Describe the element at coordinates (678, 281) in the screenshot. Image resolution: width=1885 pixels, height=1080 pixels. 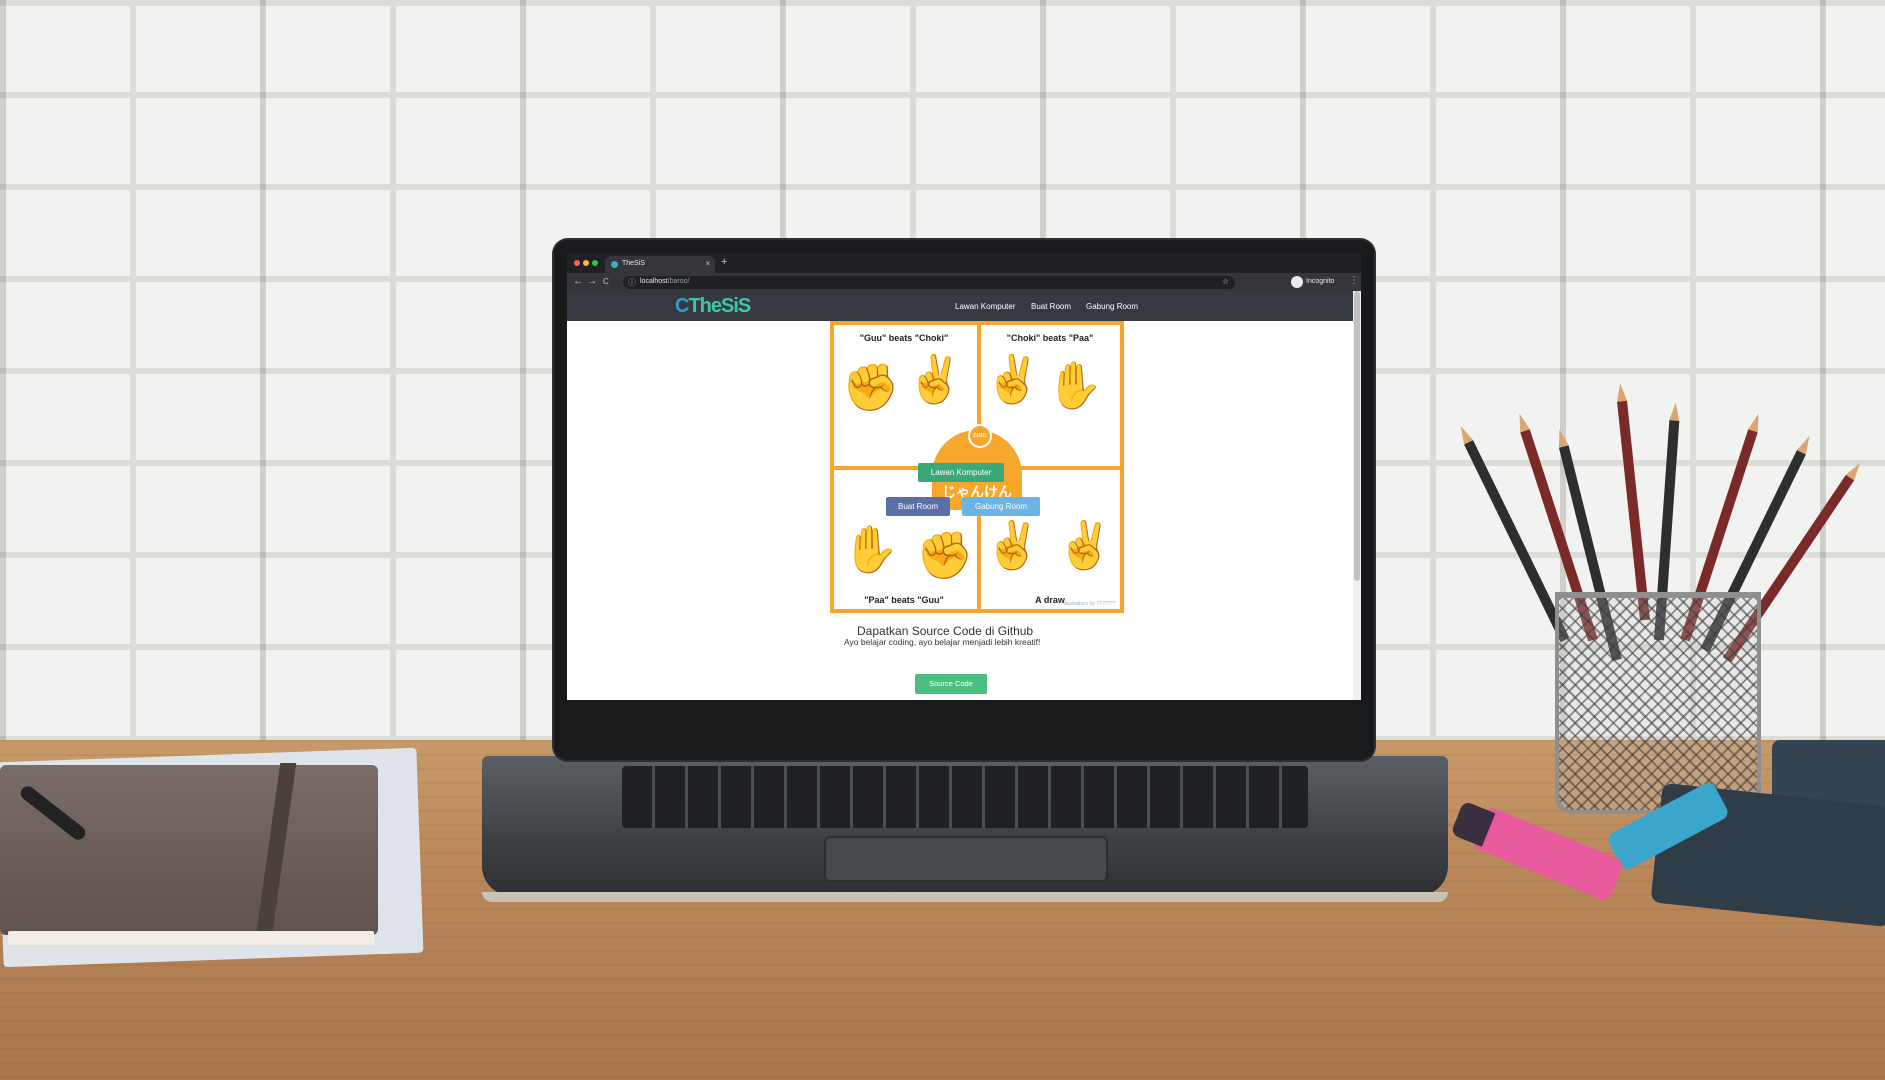
I see `url-path: /baroo/` at that location.